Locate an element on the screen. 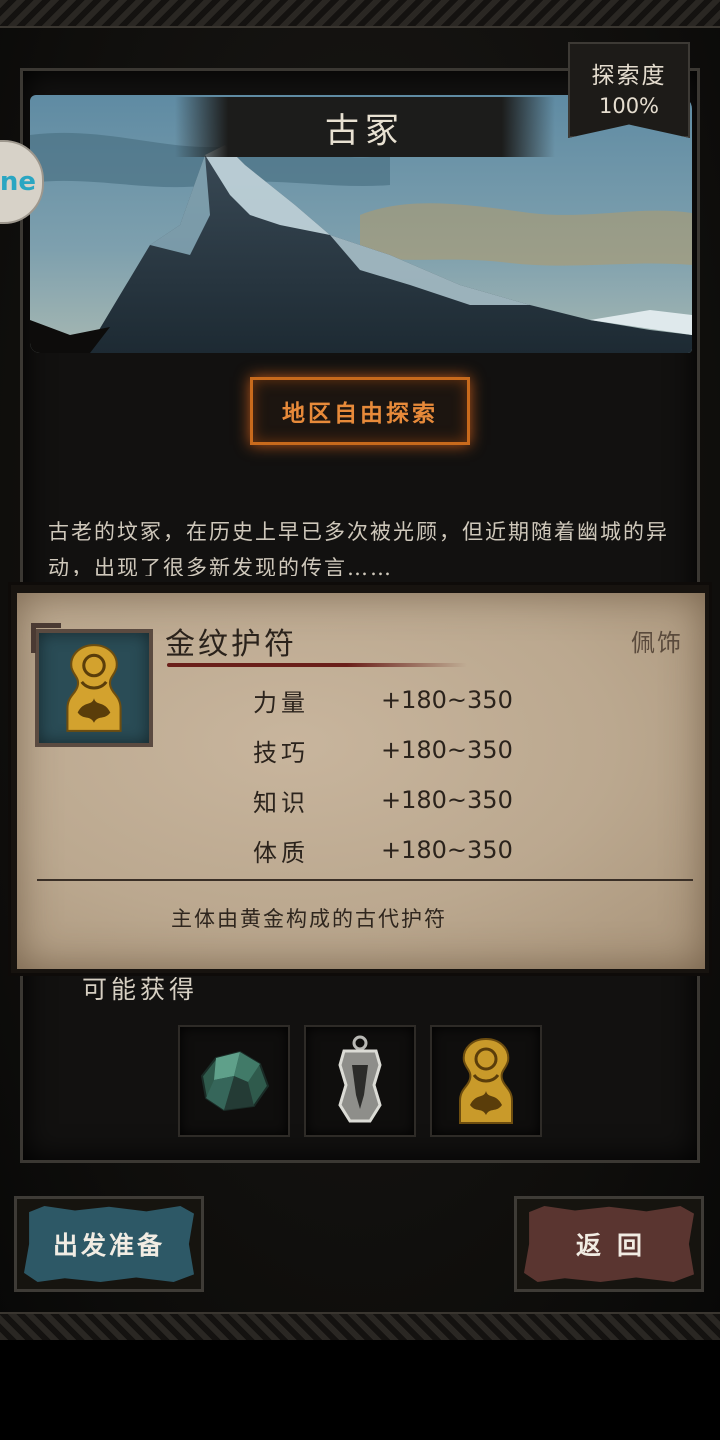  free-explore-button: 地区自由探索 is located at coordinates (360, 411).